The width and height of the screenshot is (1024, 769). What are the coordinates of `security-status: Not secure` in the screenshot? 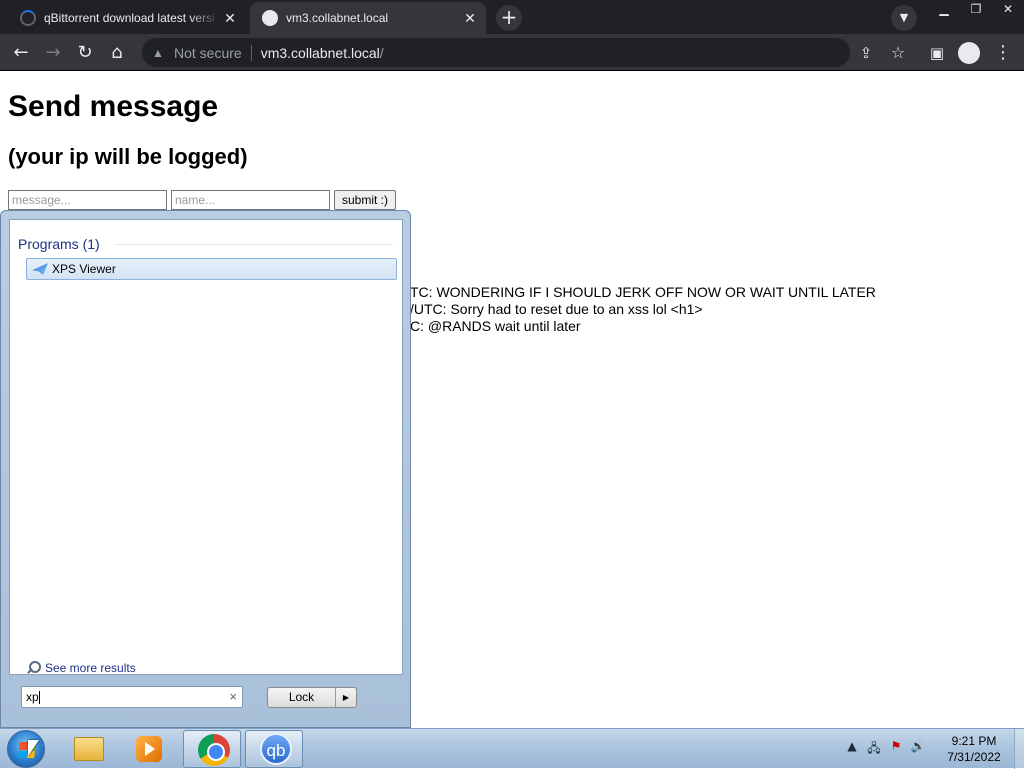 It's located at (208, 53).